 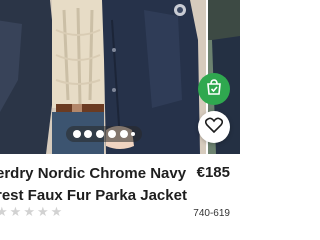 I want to click on product-sku: 740-619, so click(x=211, y=213).